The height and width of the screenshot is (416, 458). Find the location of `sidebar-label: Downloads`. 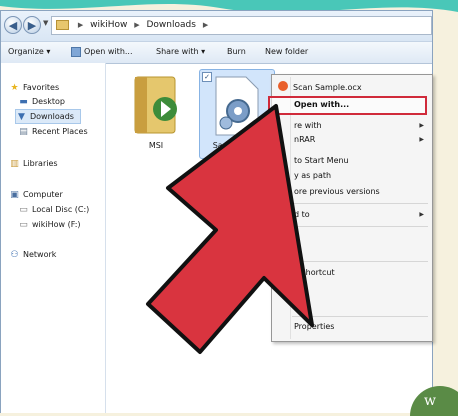

sidebar-label: Downloads is located at coordinates (52, 116).